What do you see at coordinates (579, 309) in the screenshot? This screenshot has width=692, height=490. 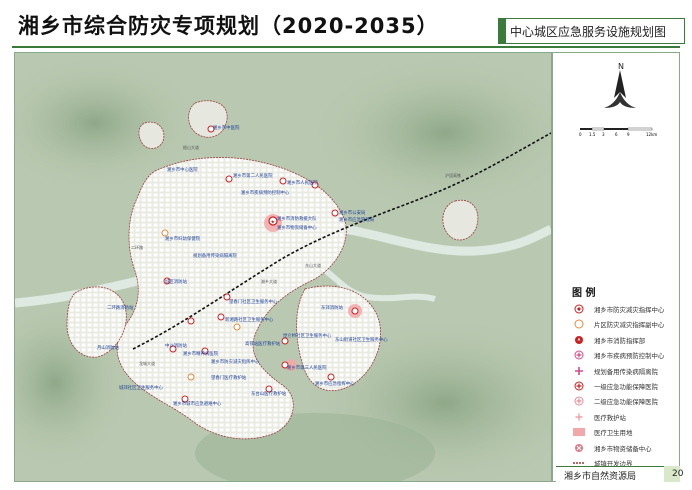 I see `command-center-icon` at bounding box center [579, 309].